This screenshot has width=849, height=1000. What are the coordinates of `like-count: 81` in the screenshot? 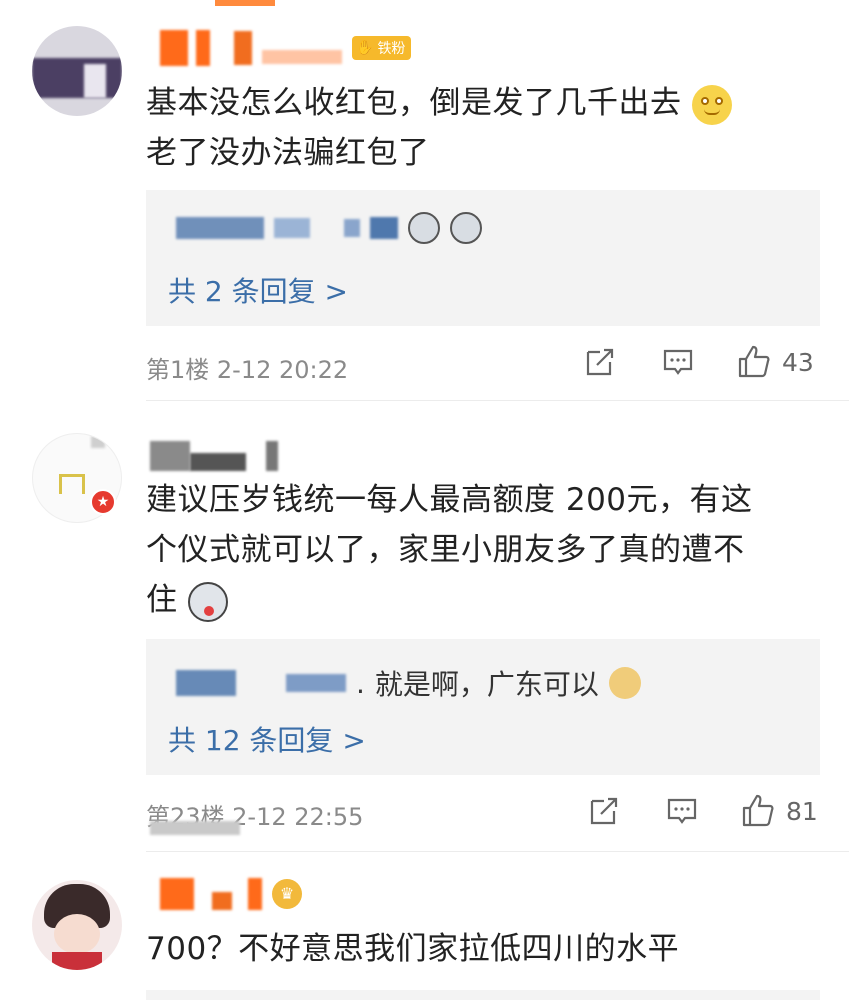 It's located at (802, 811).